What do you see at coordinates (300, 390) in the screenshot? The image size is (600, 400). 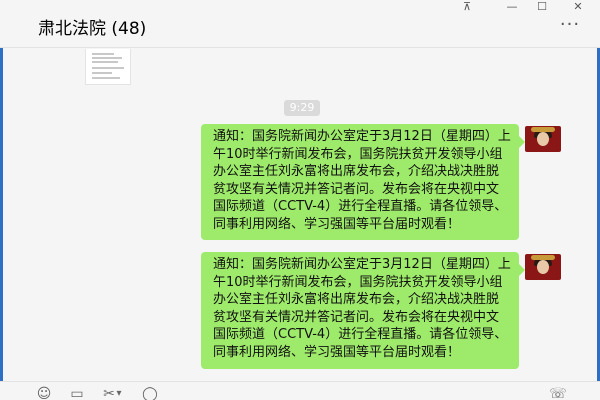 I see `input-toolbar: ☺ ▭ ✂ ▾ ◯ ☏` at bounding box center [300, 390].